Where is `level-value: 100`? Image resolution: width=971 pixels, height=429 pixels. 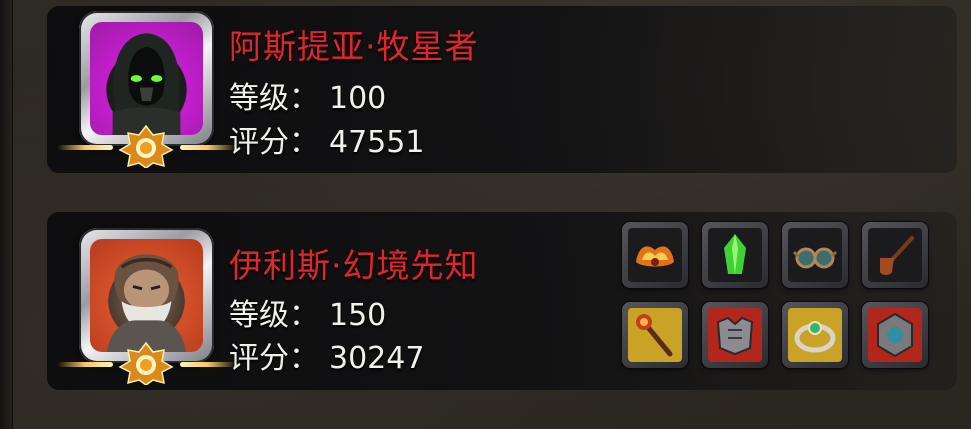
level-value: 100 is located at coordinates (358, 98).